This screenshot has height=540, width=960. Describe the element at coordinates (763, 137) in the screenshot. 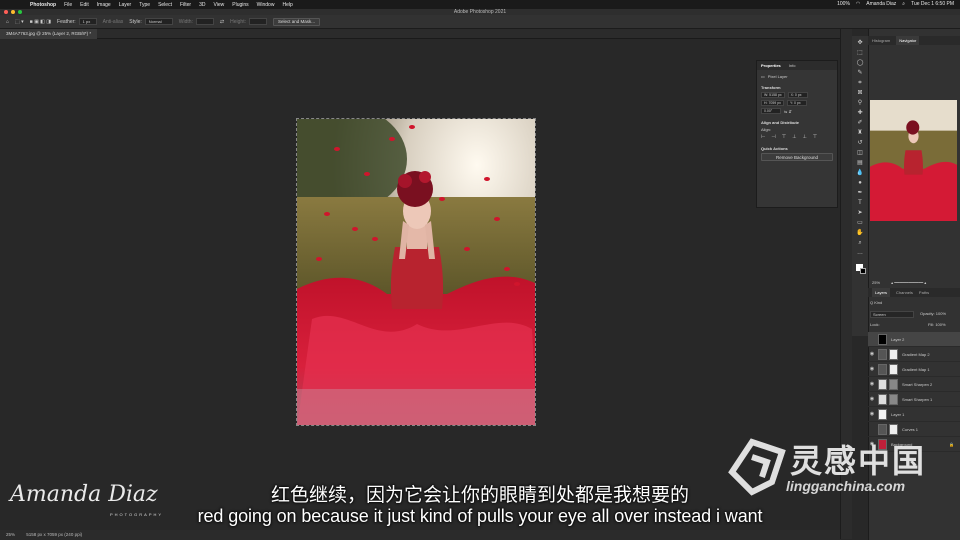

I see `align-left-icon: ⊢` at that location.